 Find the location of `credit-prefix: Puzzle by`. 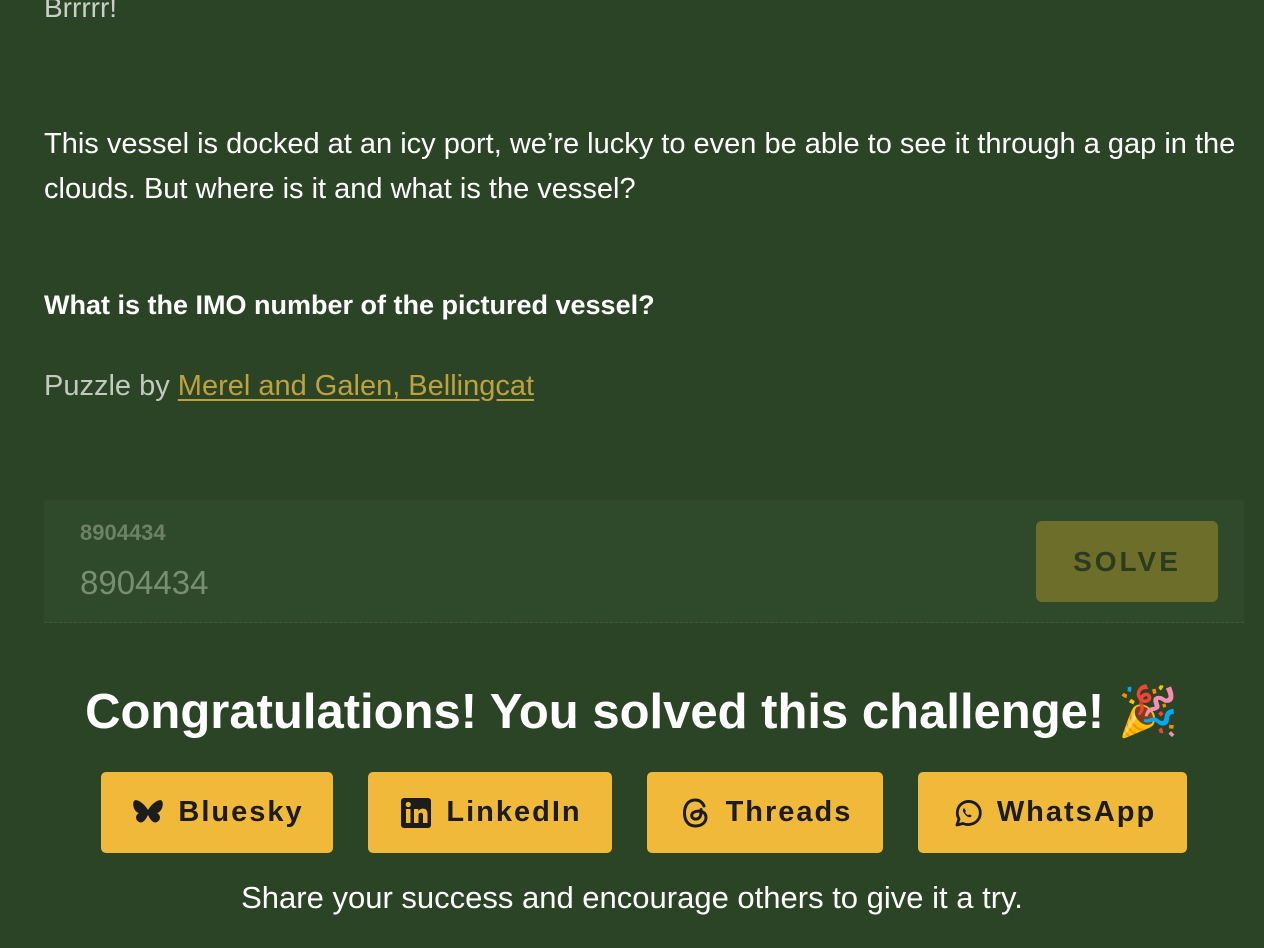

credit-prefix: Puzzle by is located at coordinates (111, 386).